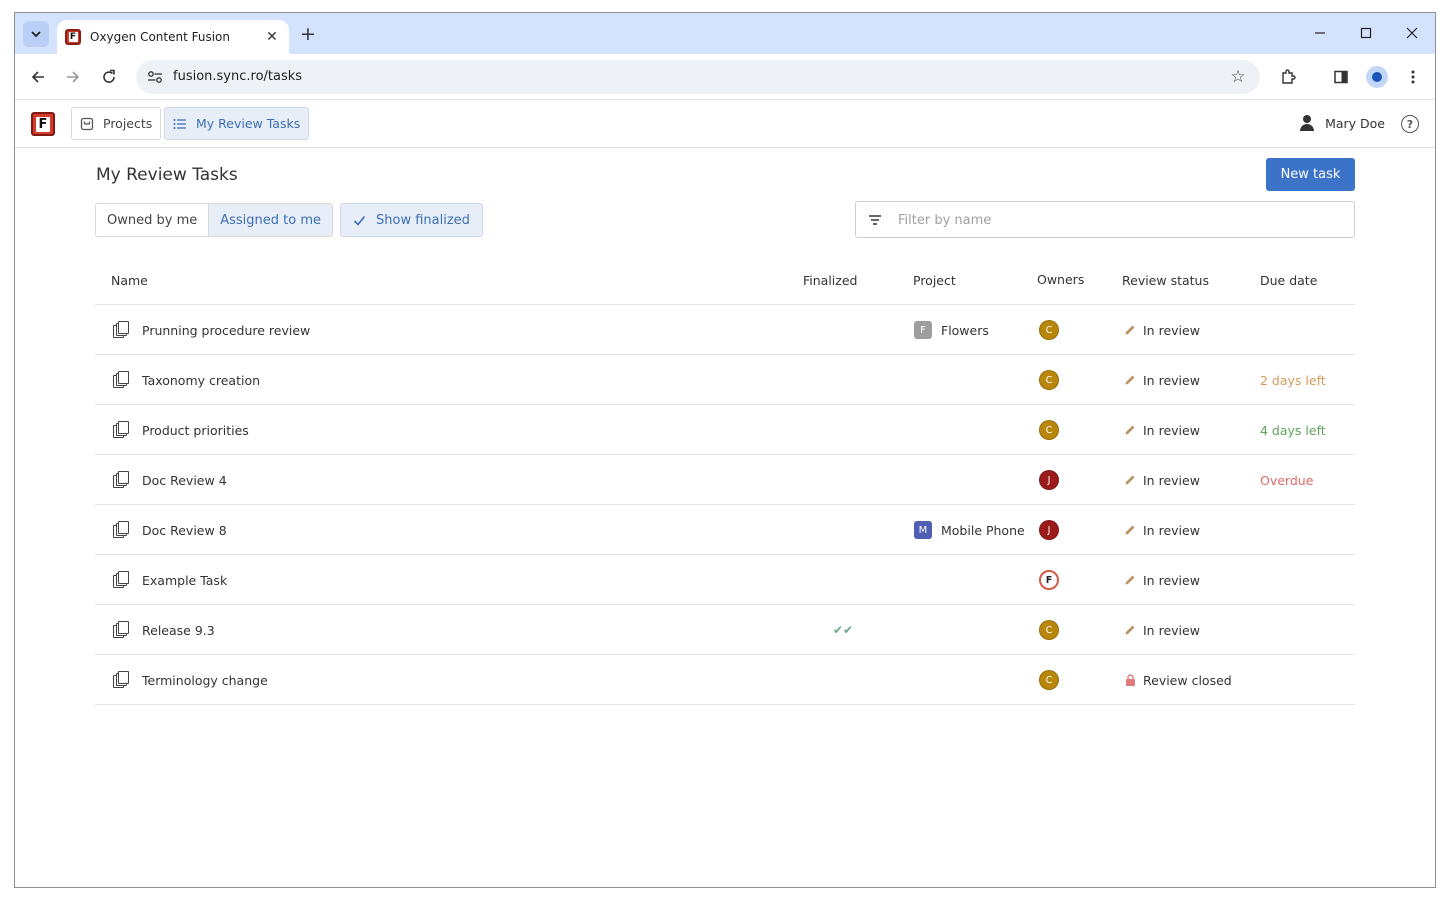 The width and height of the screenshot is (1450, 900). What do you see at coordinates (238, 76) in the screenshot?
I see `url-text: fusion.sync.ro/tasks` at bounding box center [238, 76].